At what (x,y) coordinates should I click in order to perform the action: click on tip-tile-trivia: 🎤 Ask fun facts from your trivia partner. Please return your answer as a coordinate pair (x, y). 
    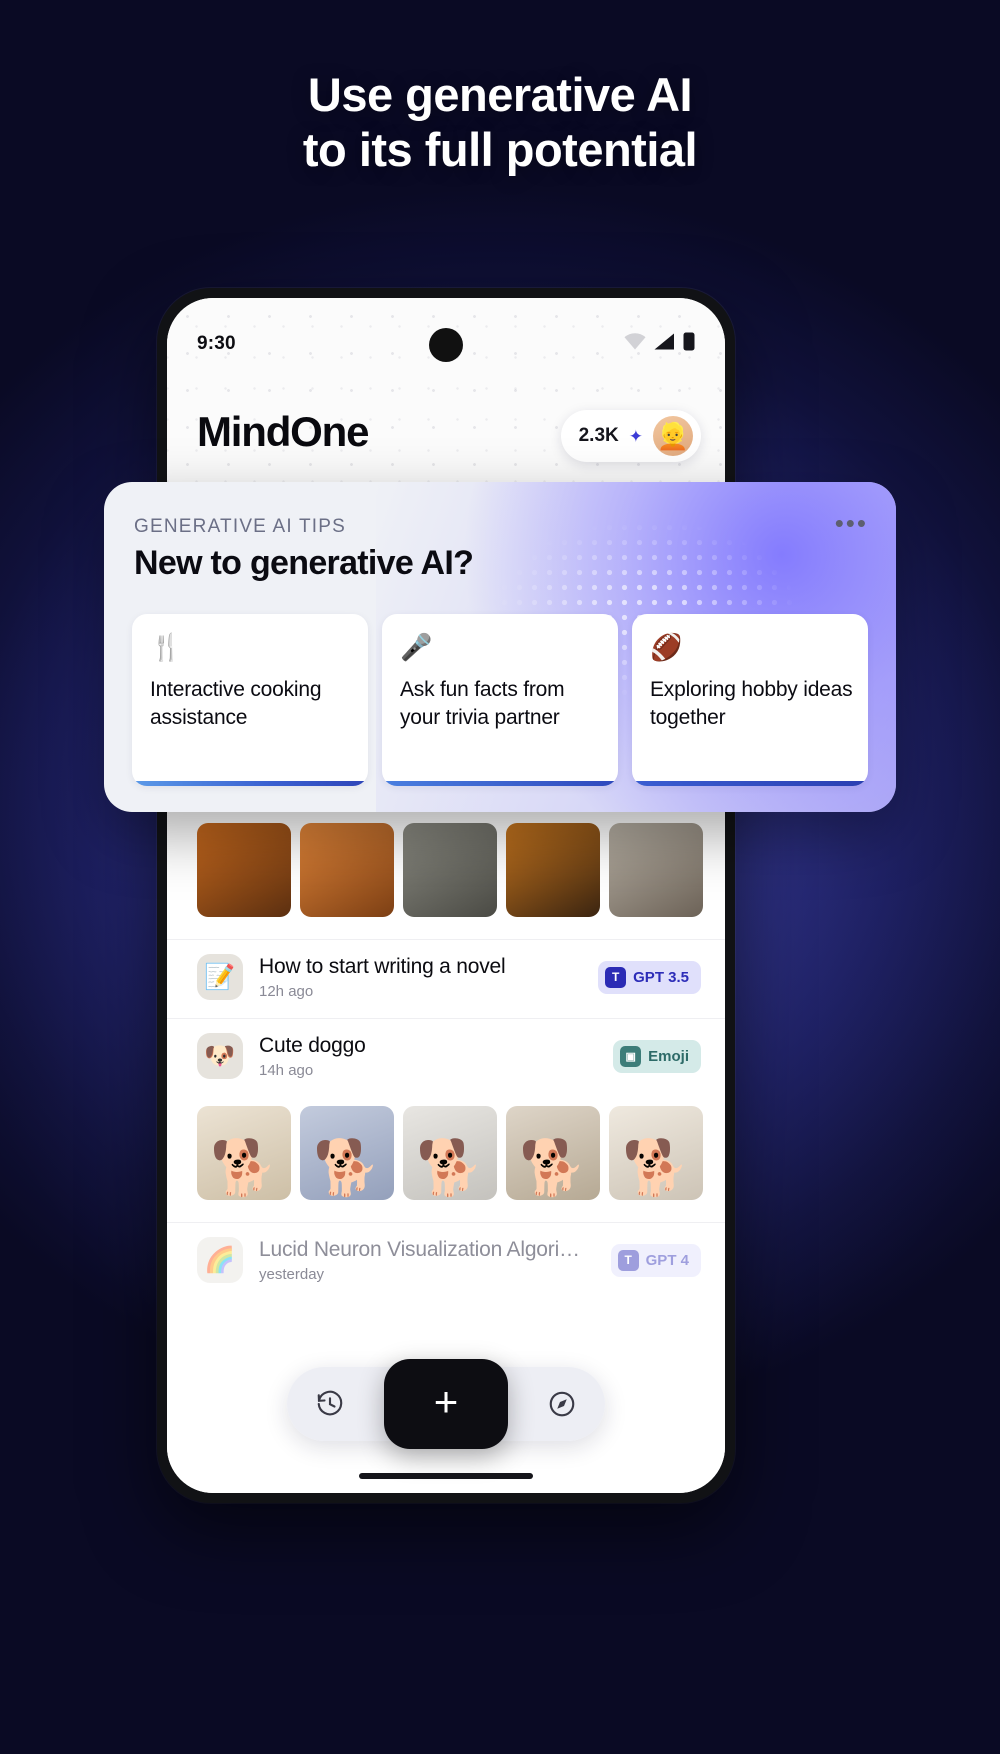
    Looking at the image, I should click on (500, 700).